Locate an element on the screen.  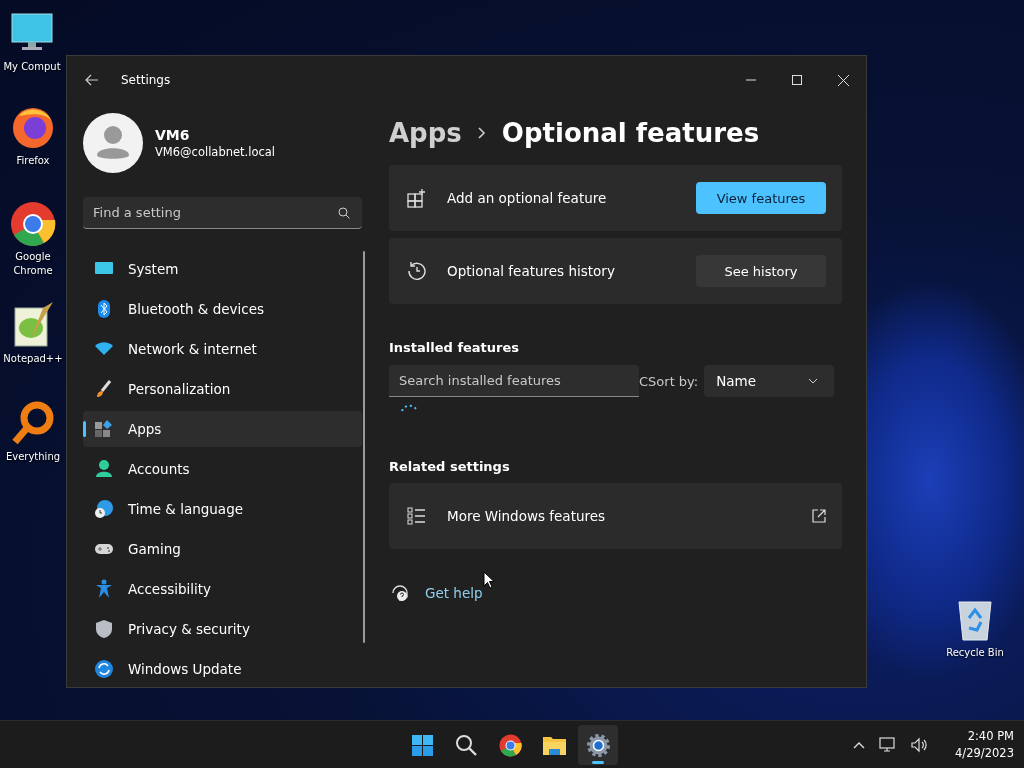
active-indicator is located at coordinates (598, 762).